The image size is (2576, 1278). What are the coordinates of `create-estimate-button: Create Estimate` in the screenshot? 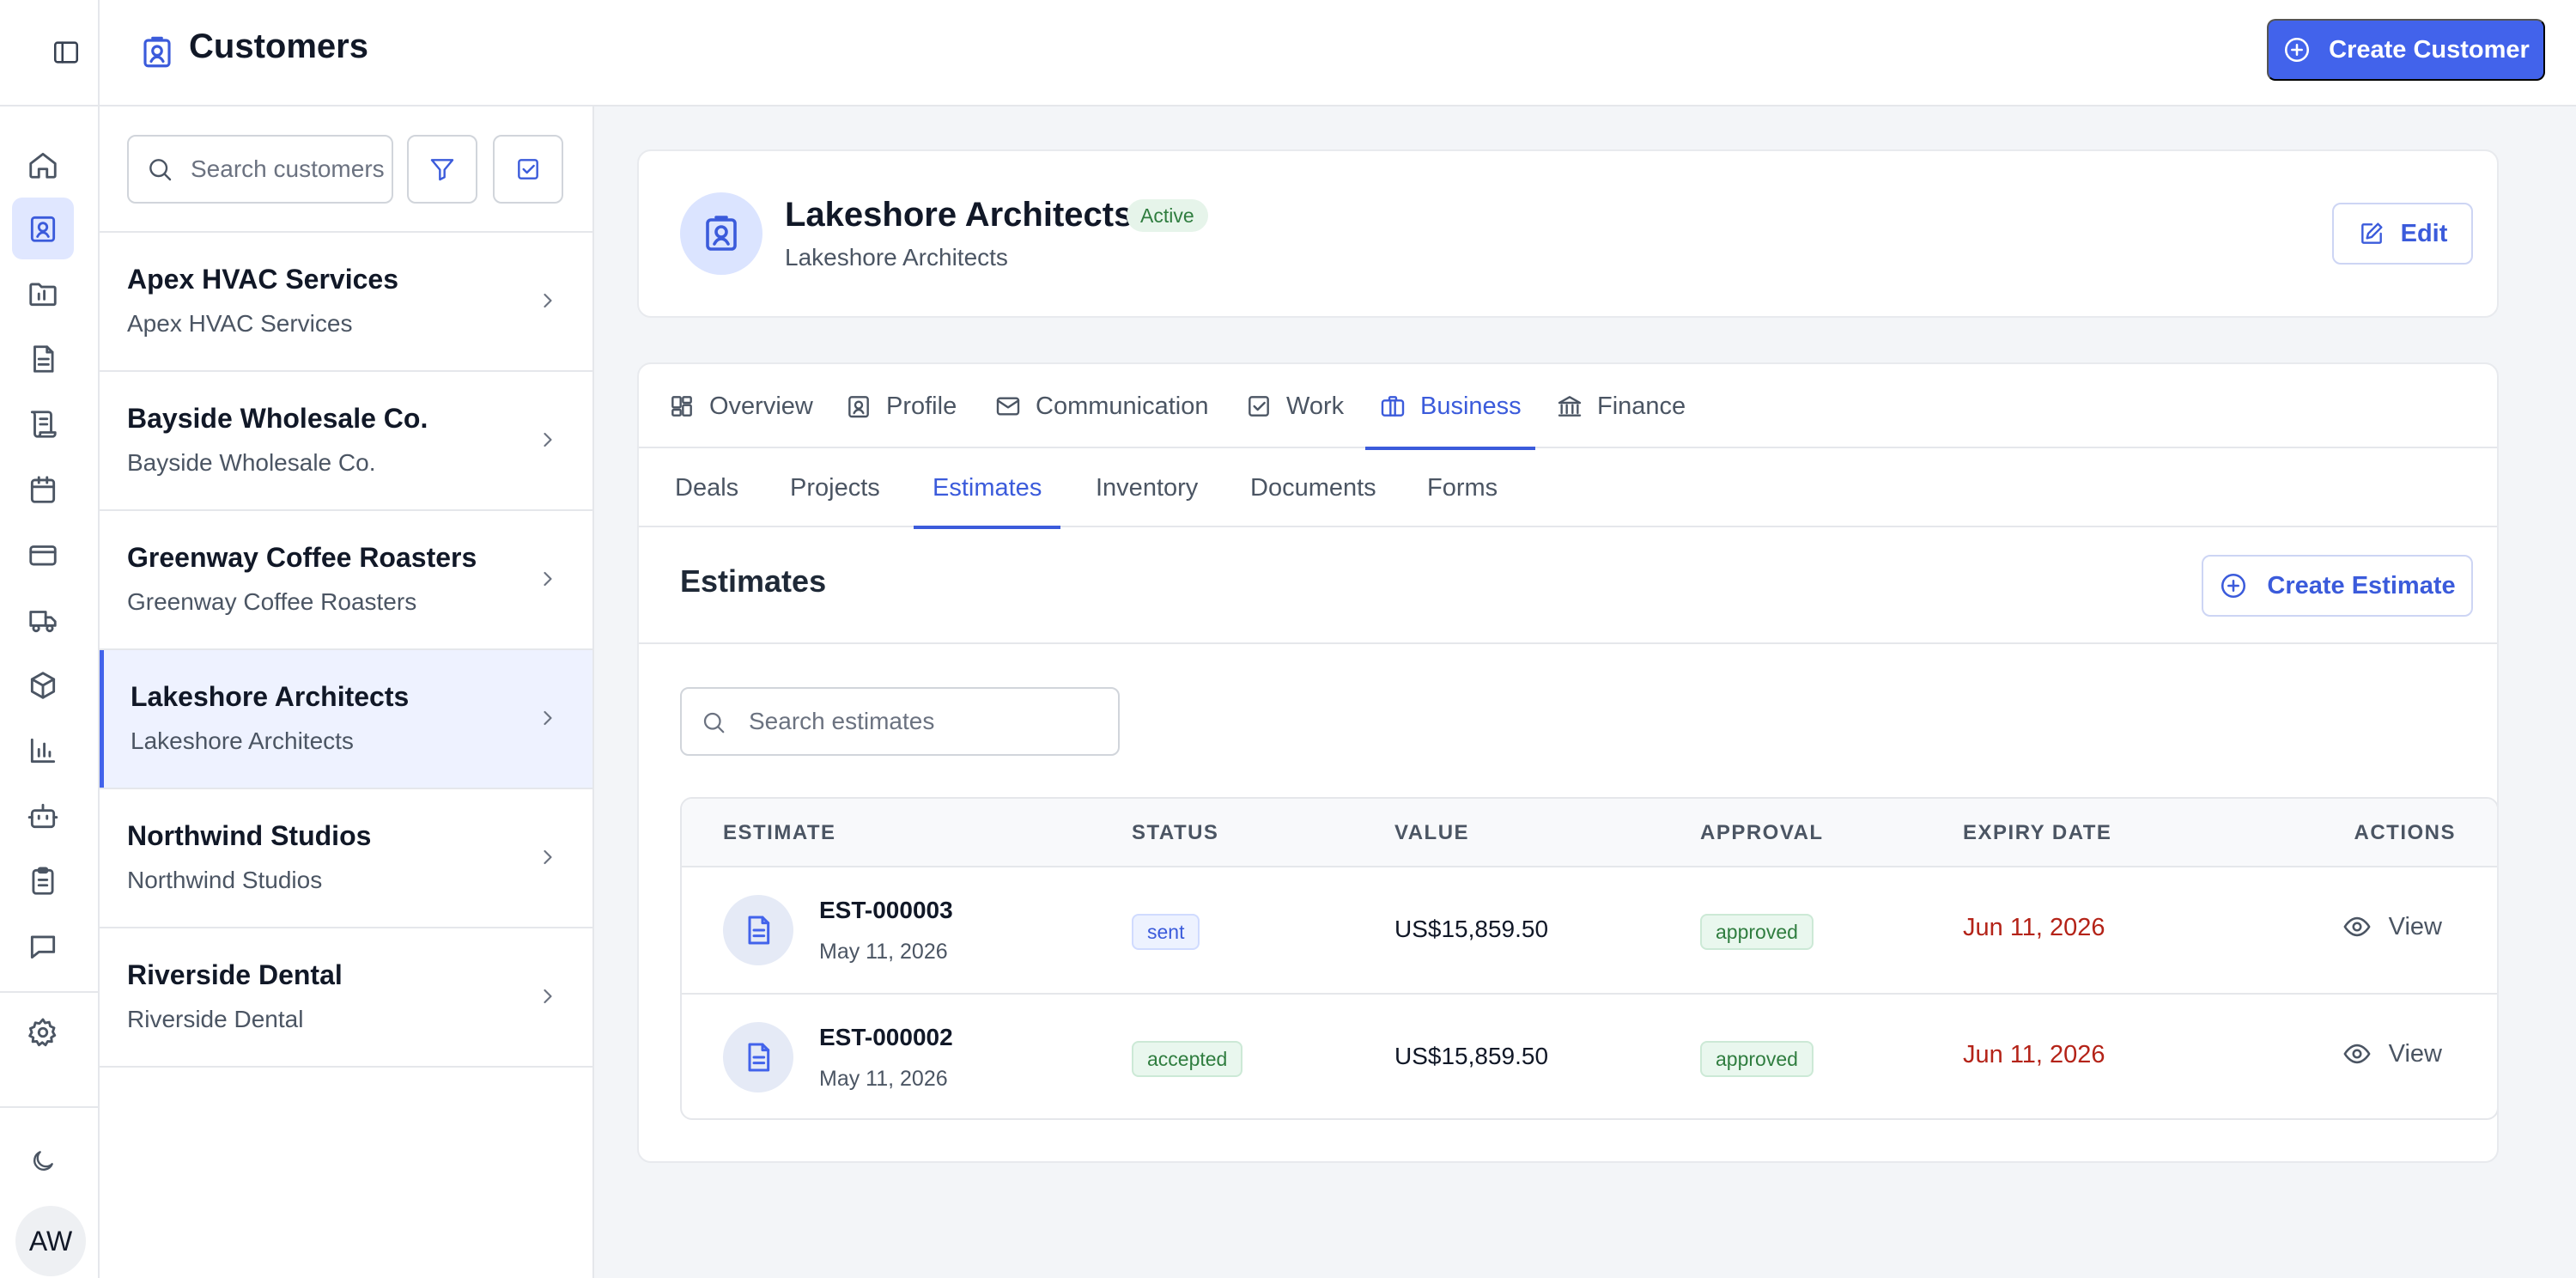 It's located at (2338, 586).